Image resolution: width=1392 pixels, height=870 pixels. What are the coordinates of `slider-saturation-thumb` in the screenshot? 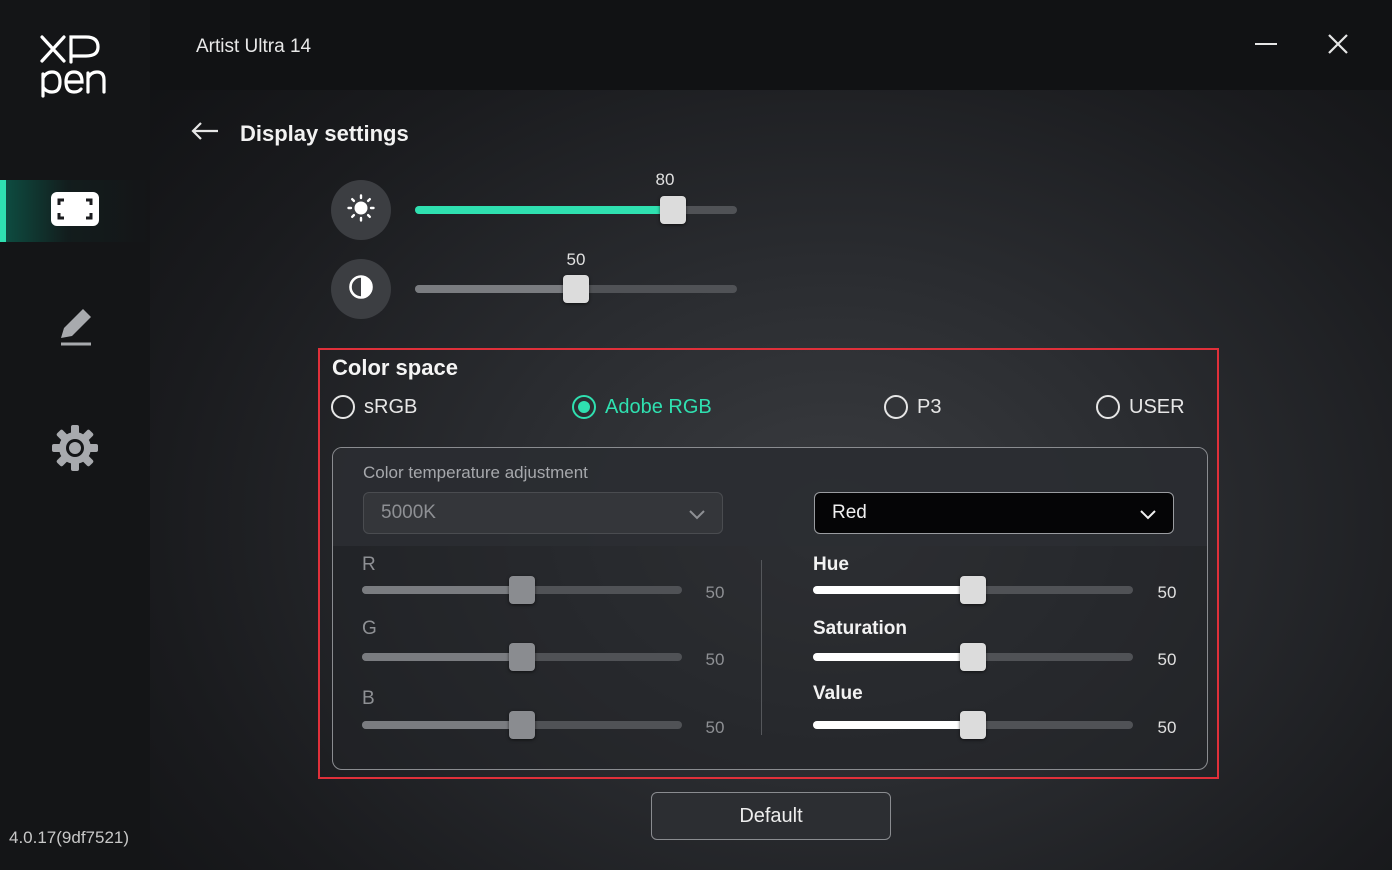 It's located at (973, 657).